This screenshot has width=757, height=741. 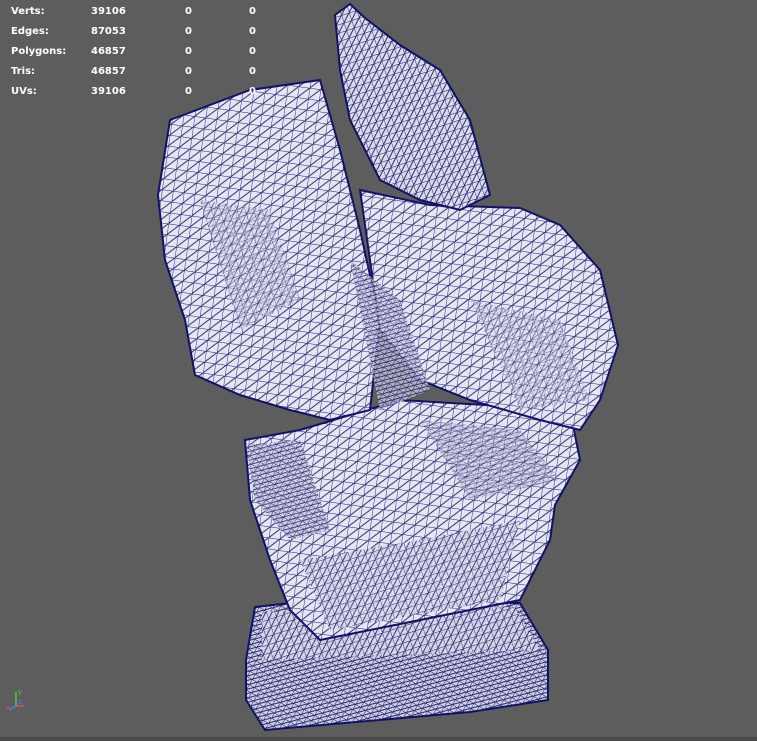 I want to click on hud-row-edges: Edges: 87053 0 0, so click(x=141, y=32).